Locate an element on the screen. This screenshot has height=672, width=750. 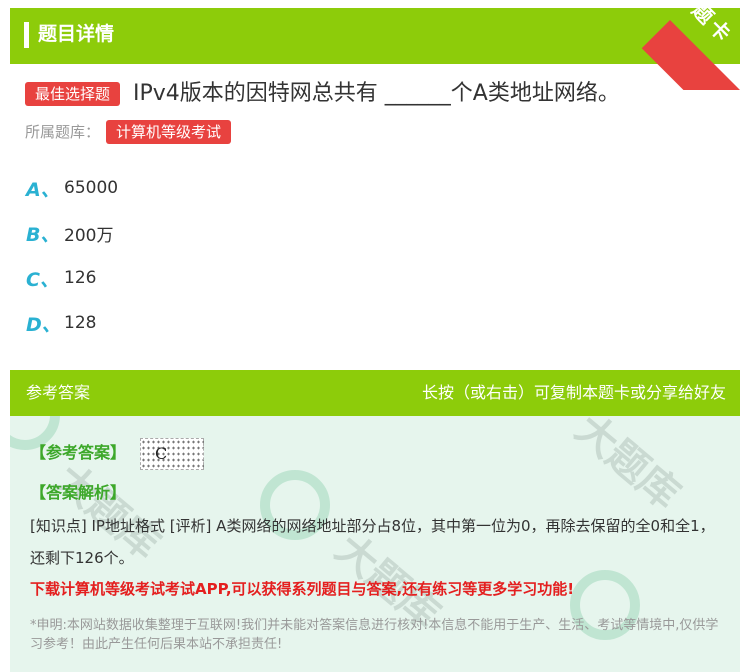
analysis-label: 【答案解析】 is located at coordinates (78, 492).